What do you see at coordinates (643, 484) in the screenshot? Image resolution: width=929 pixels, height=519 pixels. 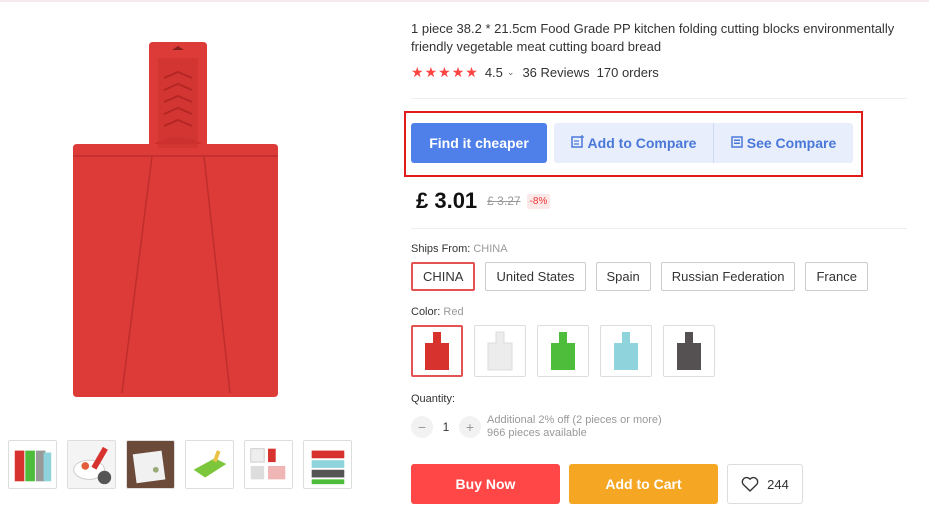 I see `add-to-cart-button: Add to Cart` at bounding box center [643, 484].